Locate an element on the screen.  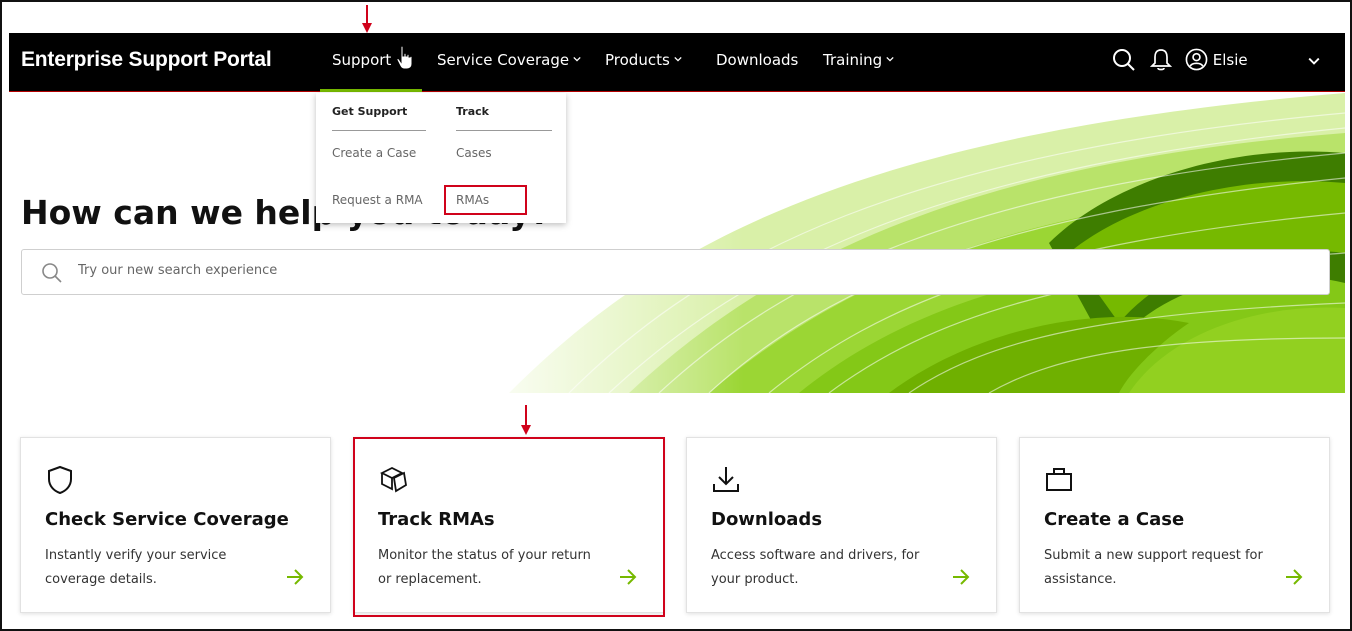
nav-training-label: Training is located at coordinates (853, 60).